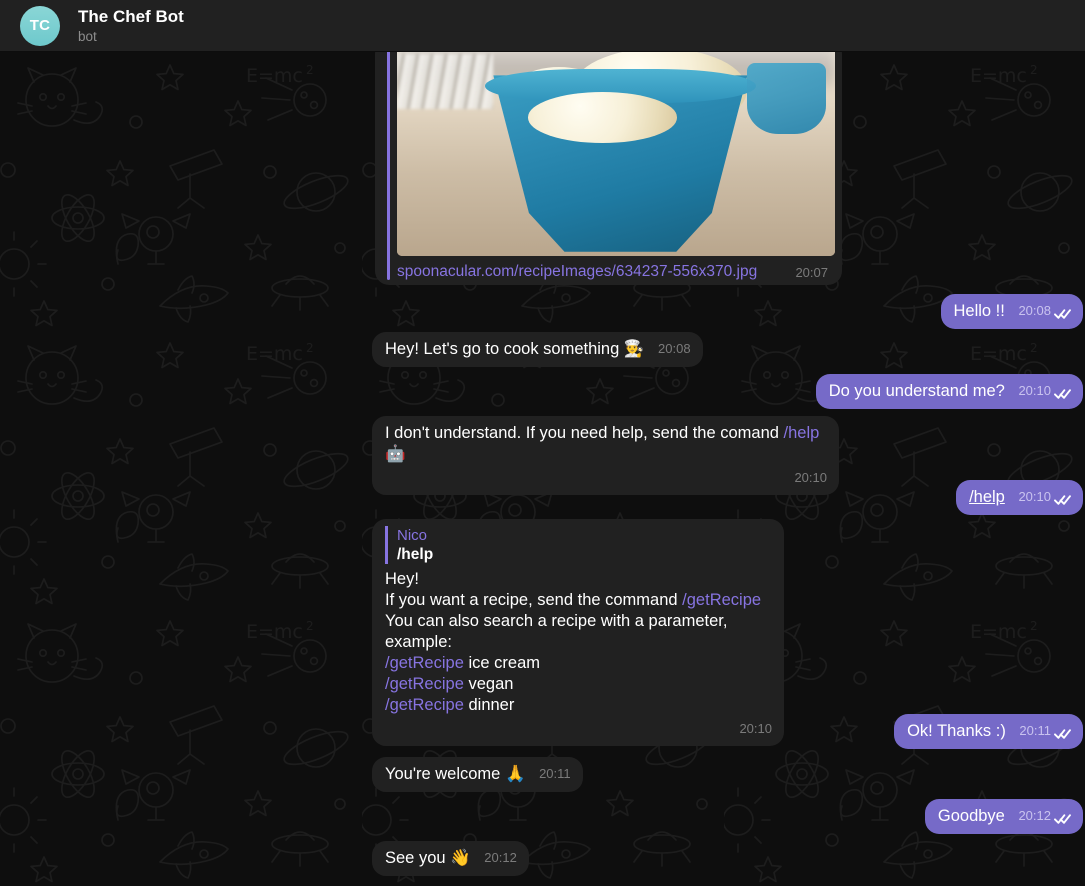 The image size is (1085, 886). I want to click on message-bubble-outgoing: /help 20:10, so click(1019, 497).